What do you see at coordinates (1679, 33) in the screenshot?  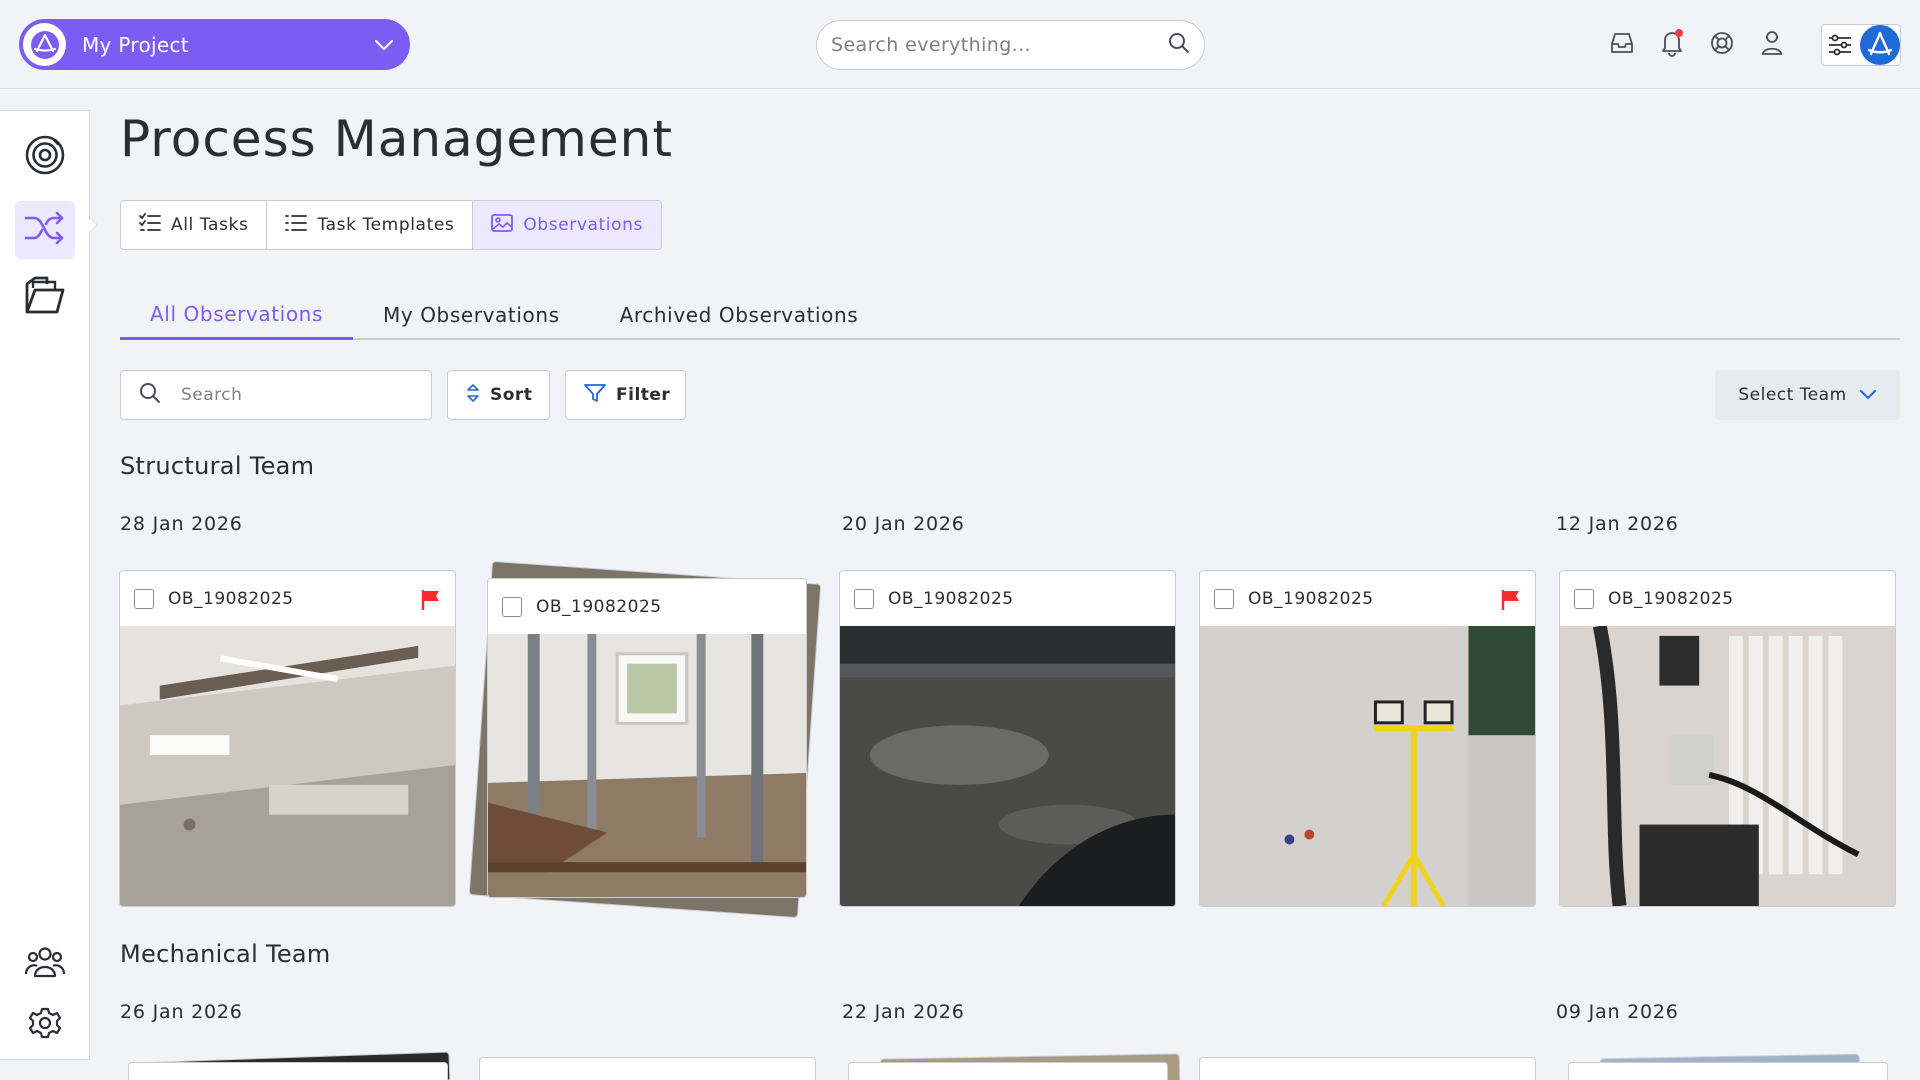 I see `notification-dot` at bounding box center [1679, 33].